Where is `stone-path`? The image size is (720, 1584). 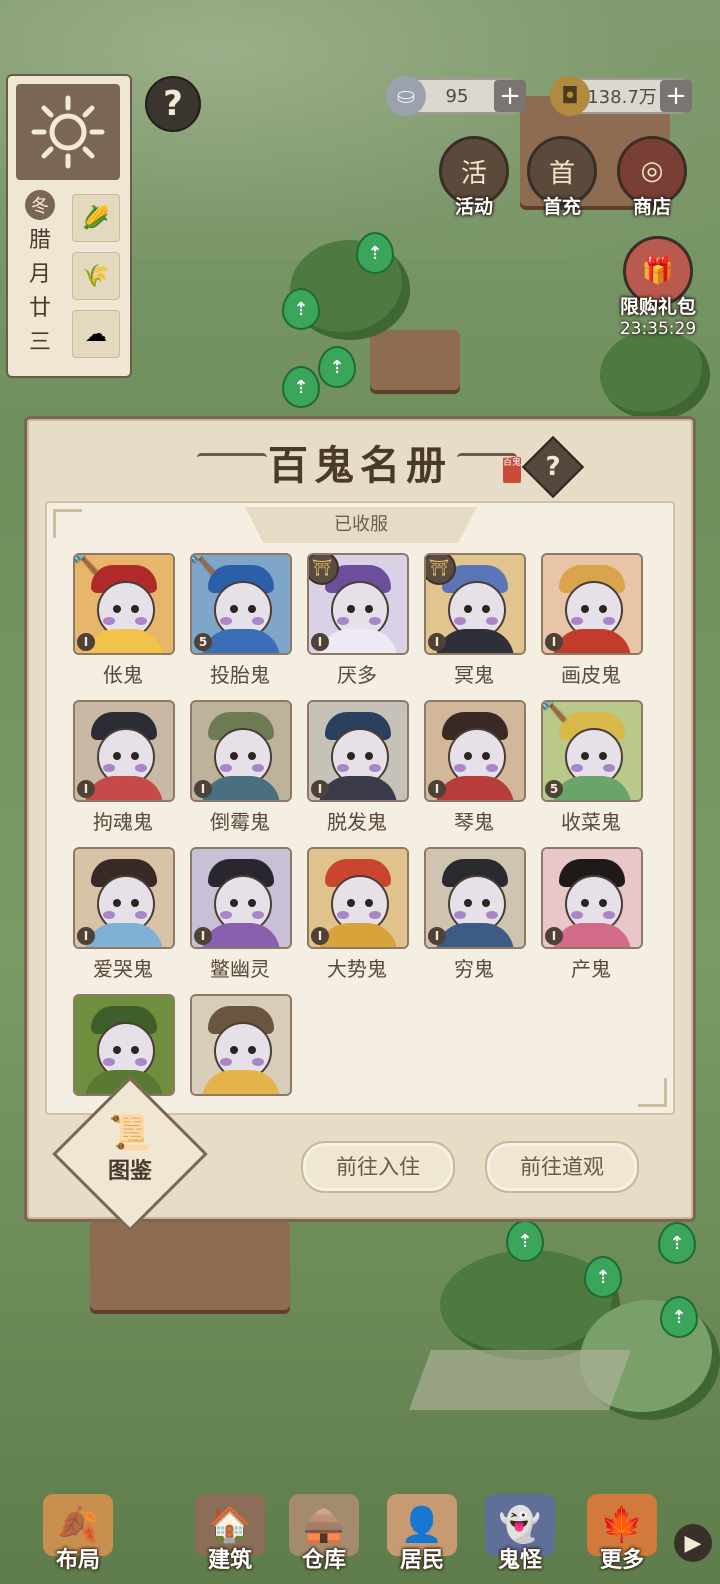 stone-path is located at coordinates (520, 1380).